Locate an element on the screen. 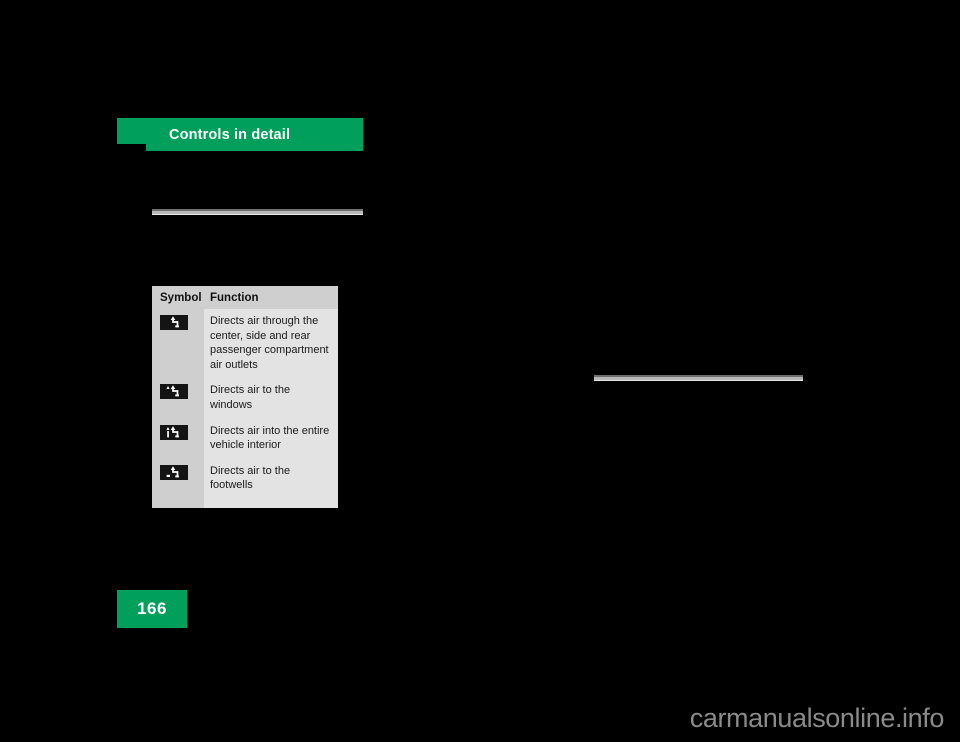 The width and height of the screenshot is (960, 742). table-header-row: Symbol Function is located at coordinates (245, 297).